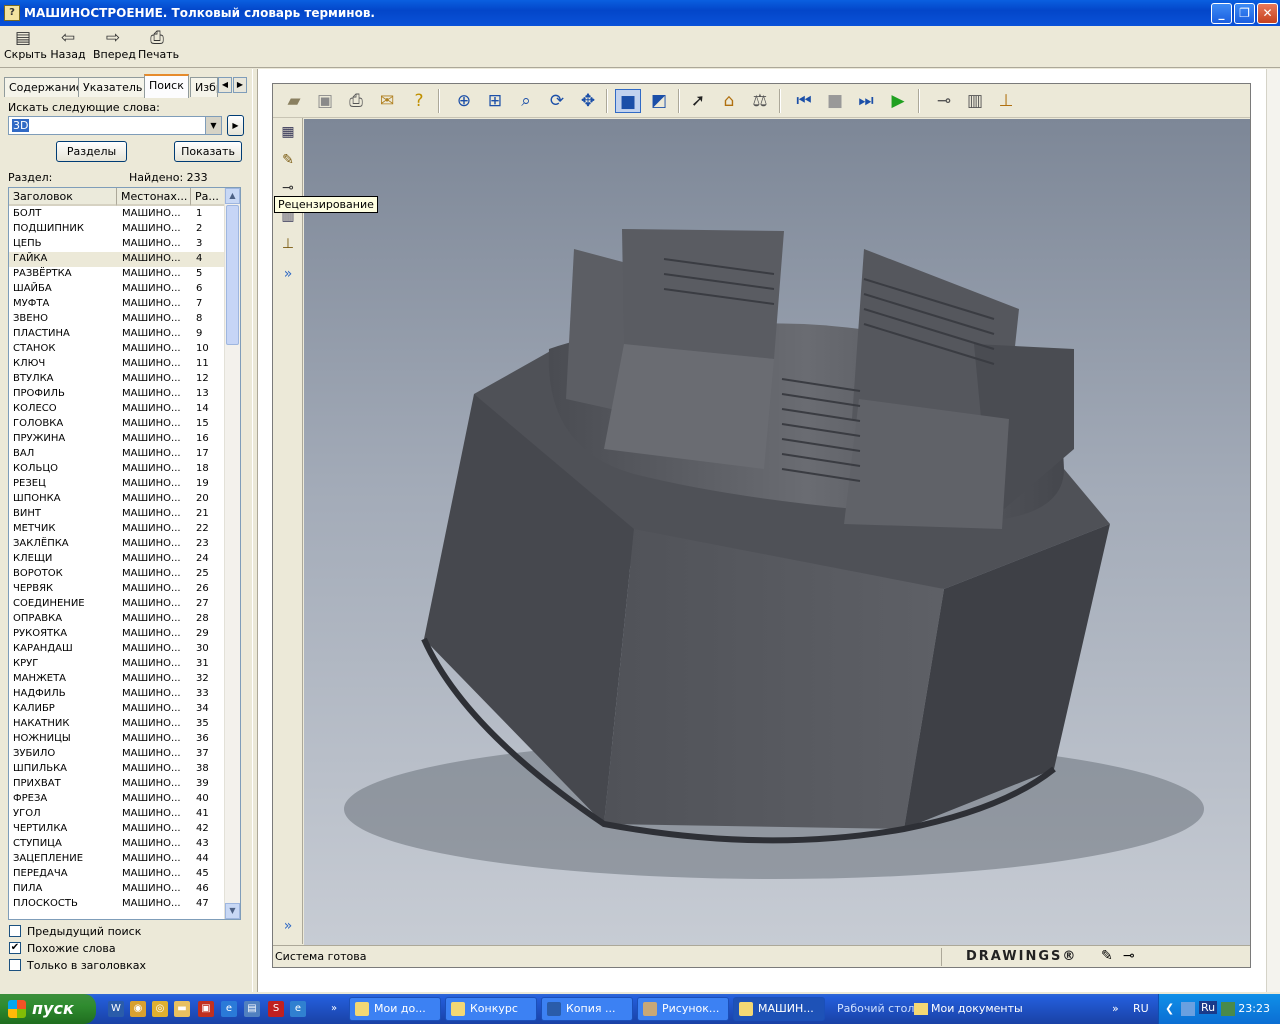 This screenshot has height=1024, width=1280. I want to click on tray-expand-icon: ❮, so click(1169, 1008).